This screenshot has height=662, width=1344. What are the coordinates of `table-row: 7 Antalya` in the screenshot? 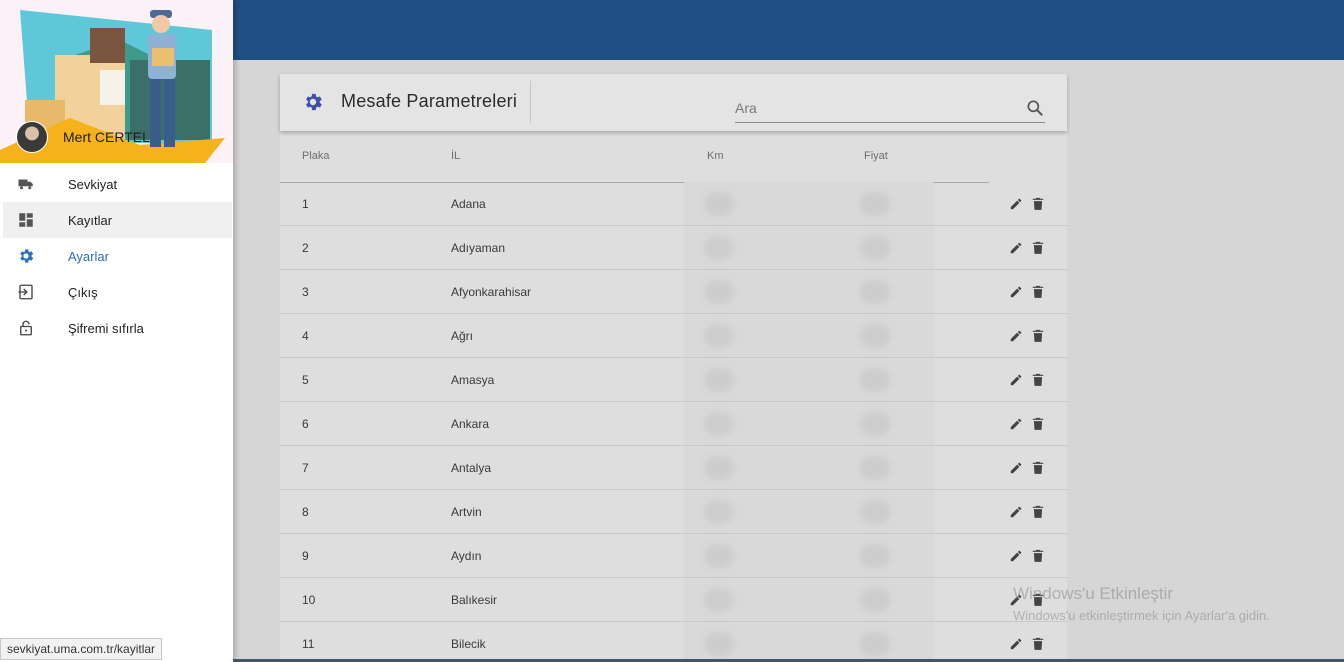 It's located at (673, 468).